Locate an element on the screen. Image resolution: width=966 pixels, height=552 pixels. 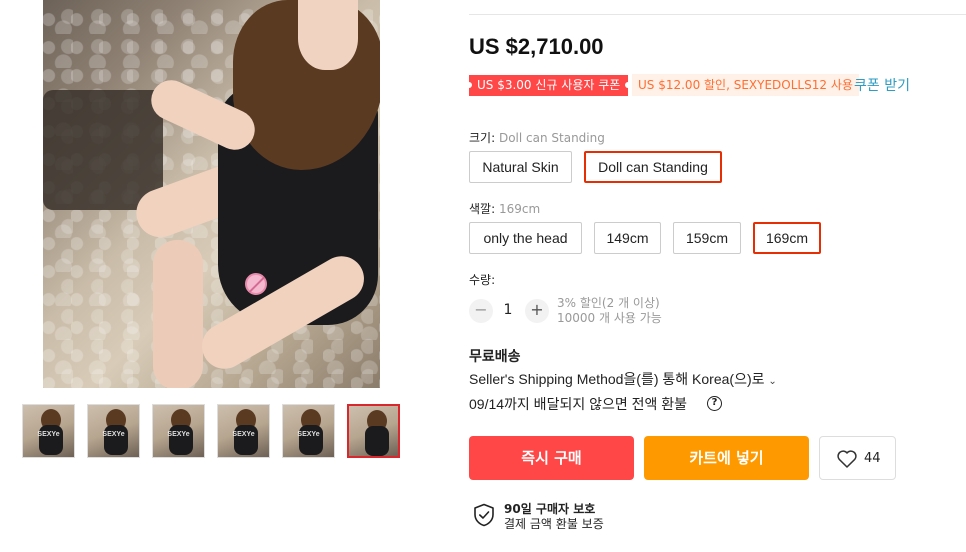
bulk-discount-note: 3% 할인(2 개 이상) is located at coordinates (608, 303).